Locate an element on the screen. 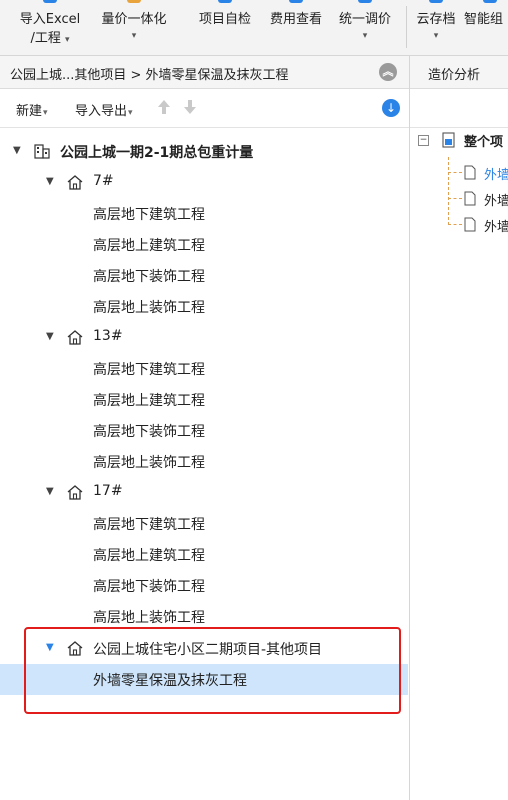 This screenshot has height=800, width=508. download-icon: ↓ is located at coordinates (391, 108).